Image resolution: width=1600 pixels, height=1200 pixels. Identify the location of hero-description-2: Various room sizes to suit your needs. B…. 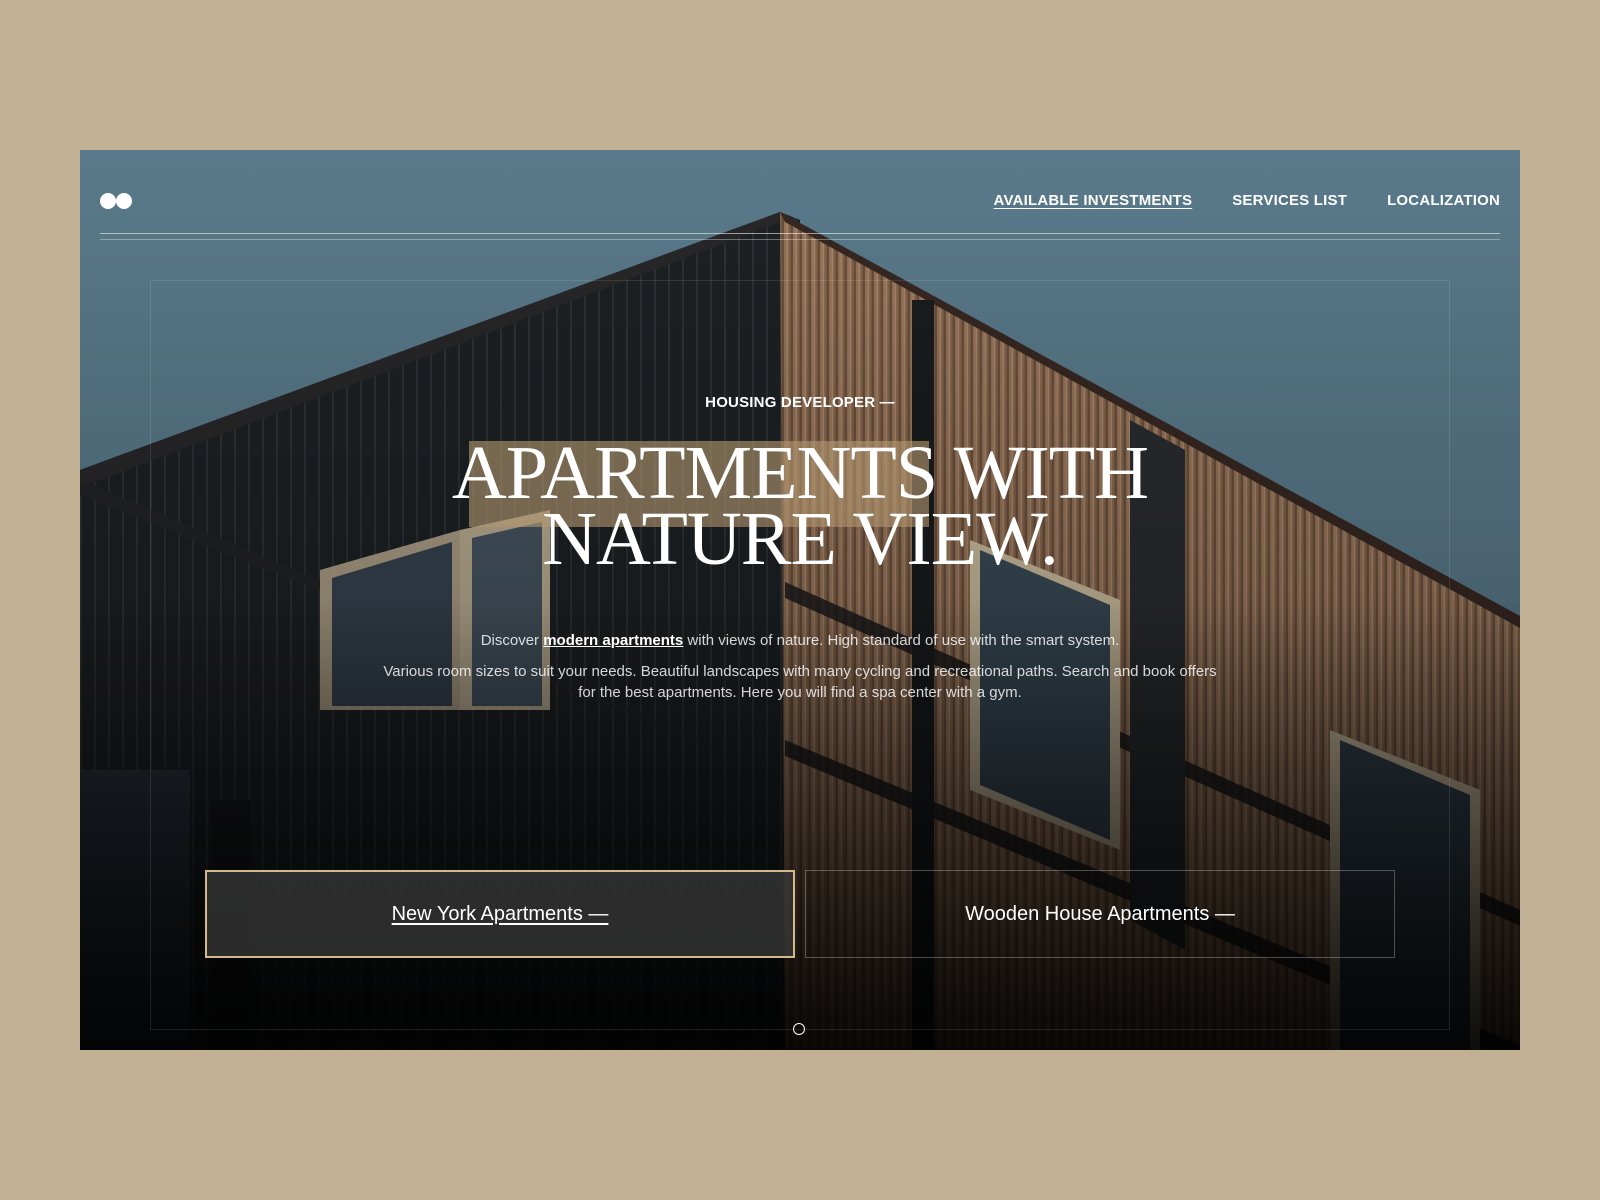
(800, 682).